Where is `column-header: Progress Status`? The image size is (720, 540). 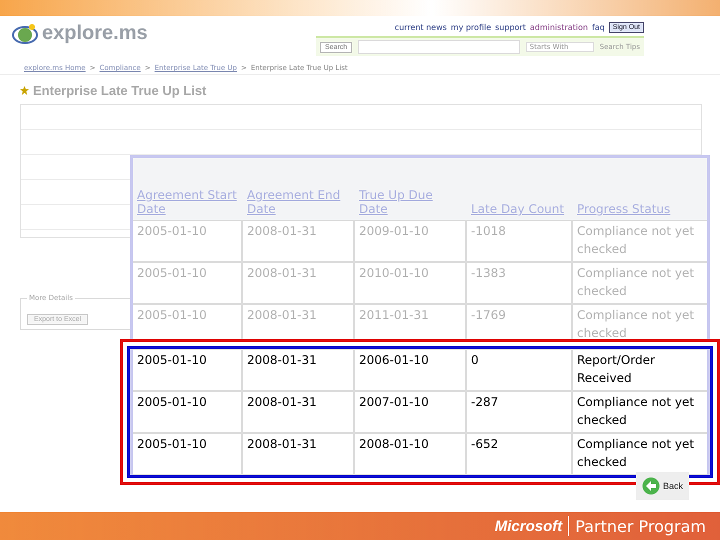 column-header: Progress Status is located at coordinates (640, 211).